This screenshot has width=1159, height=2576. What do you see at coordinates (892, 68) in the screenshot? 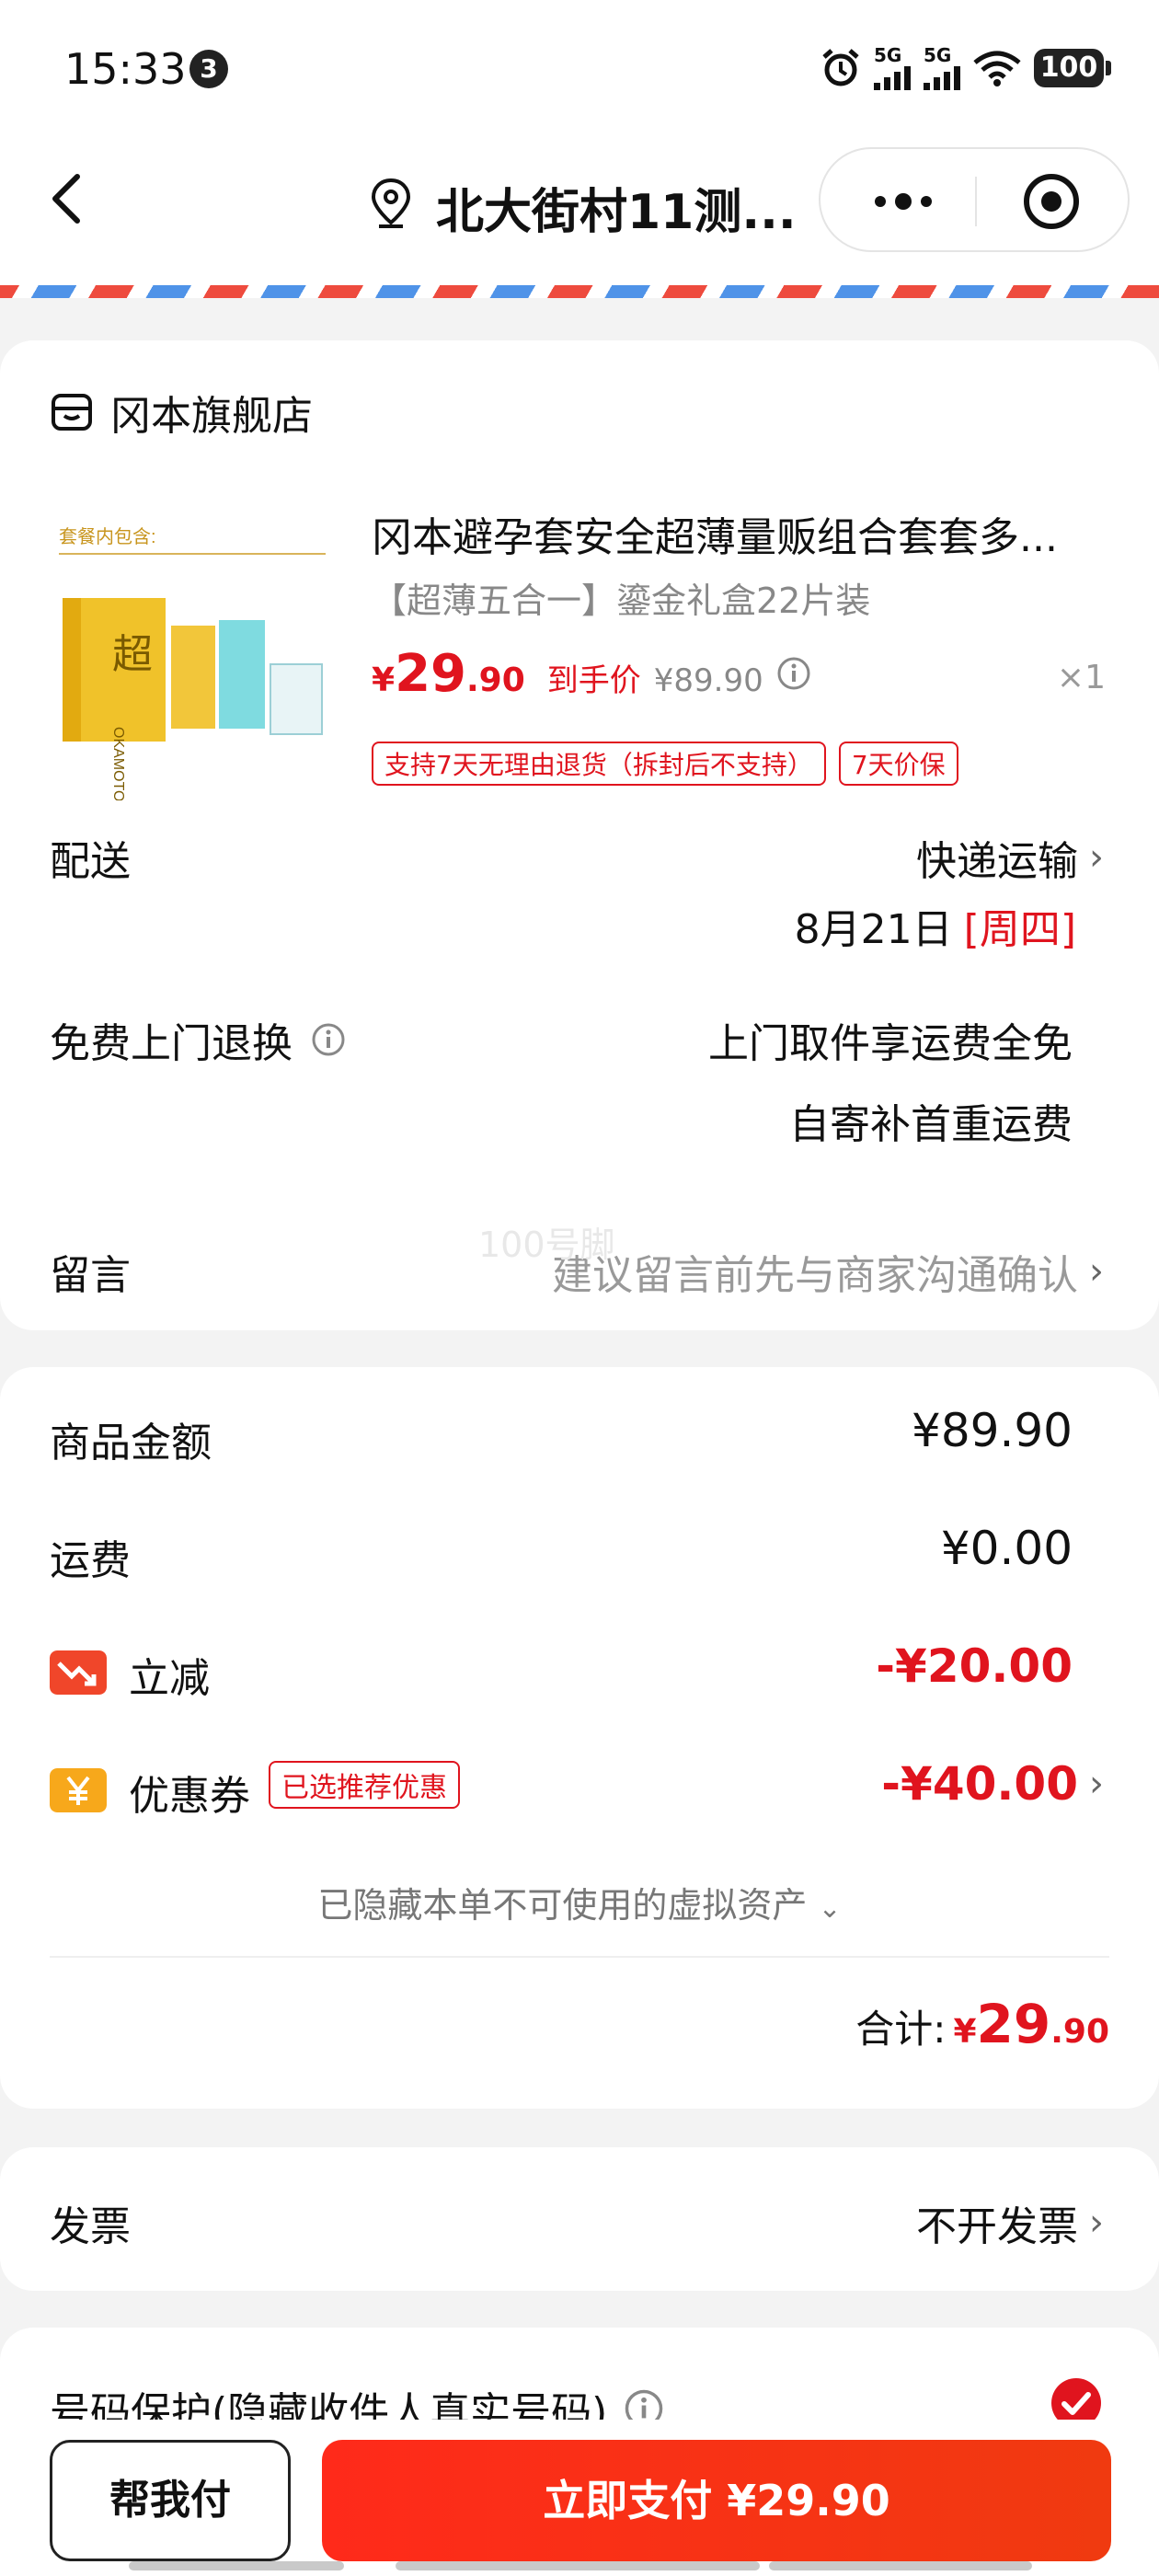
I see `signal-5g-1: 5G` at bounding box center [892, 68].